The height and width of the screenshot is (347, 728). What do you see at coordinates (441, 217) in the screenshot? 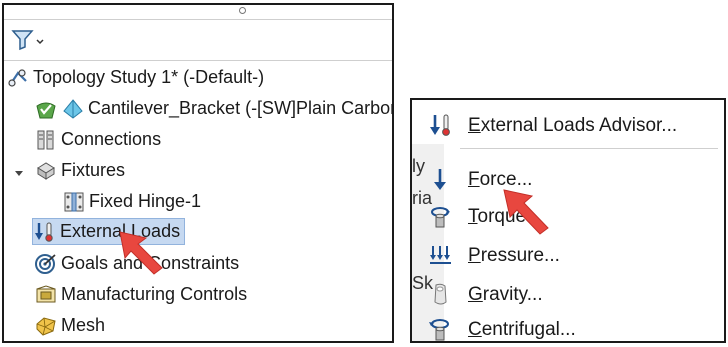
I see `torque-icon` at bounding box center [441, 217].